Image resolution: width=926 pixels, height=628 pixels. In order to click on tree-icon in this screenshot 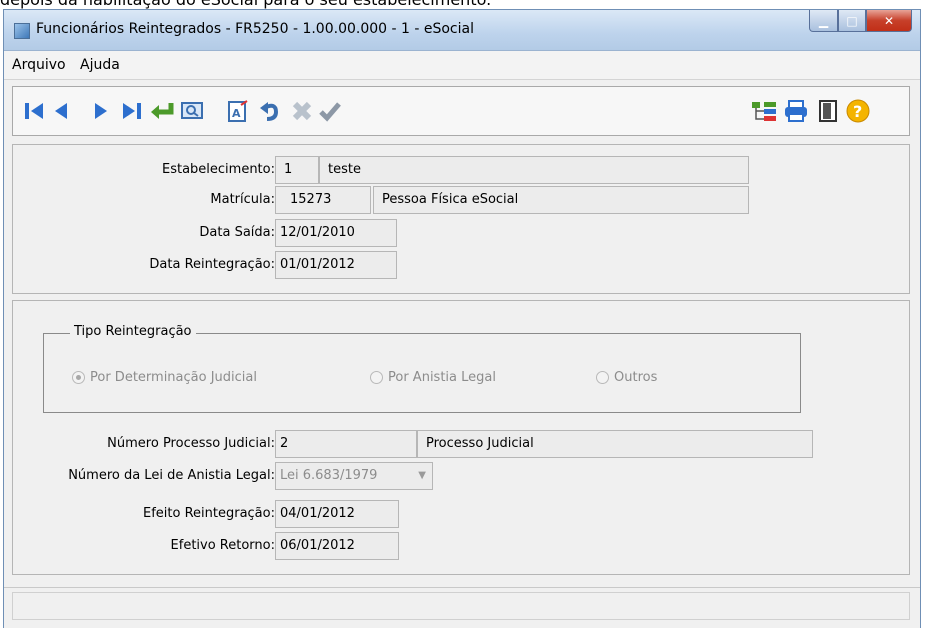, I will do `click(764, 111)`.